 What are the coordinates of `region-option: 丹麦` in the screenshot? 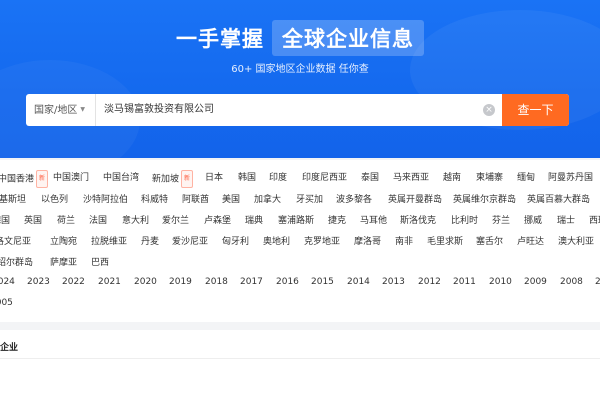 It's located at (150, 242).